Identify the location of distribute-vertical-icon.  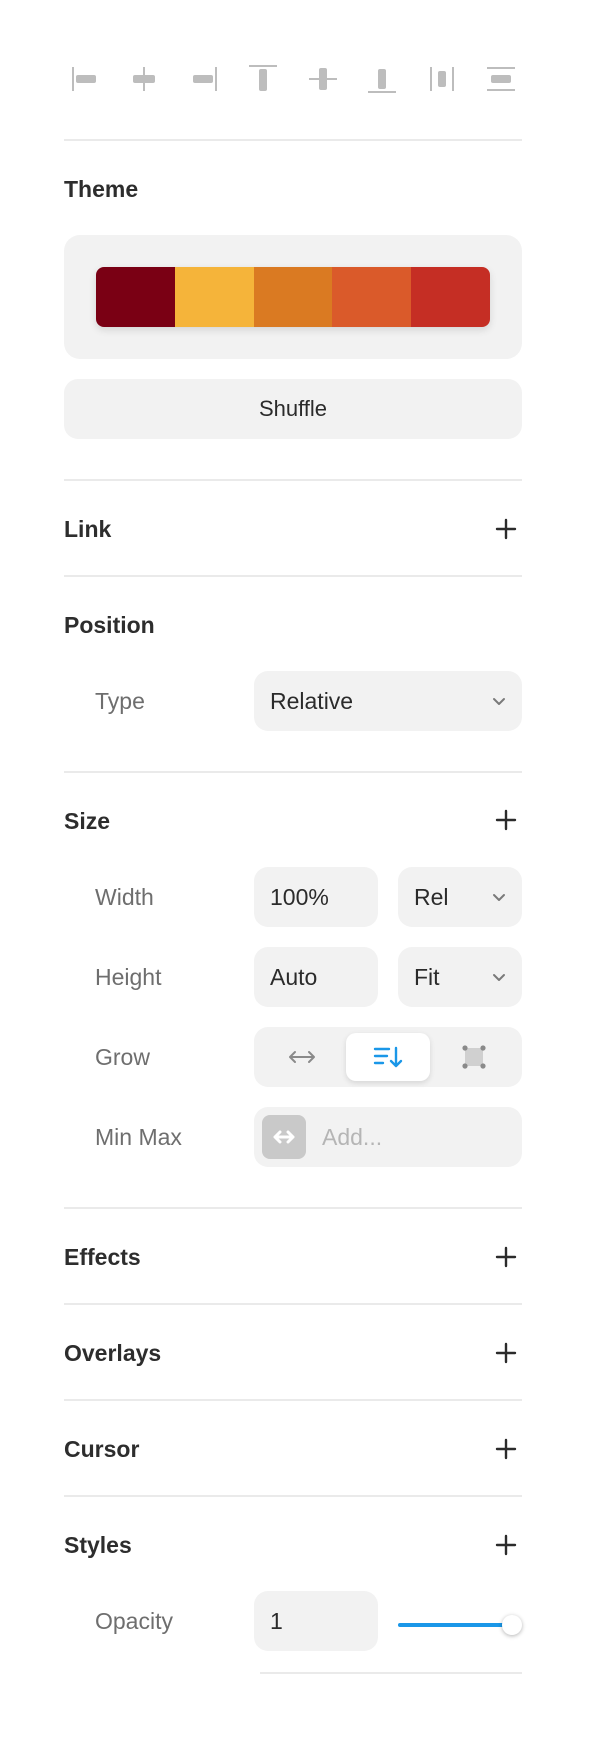
(501, 79).